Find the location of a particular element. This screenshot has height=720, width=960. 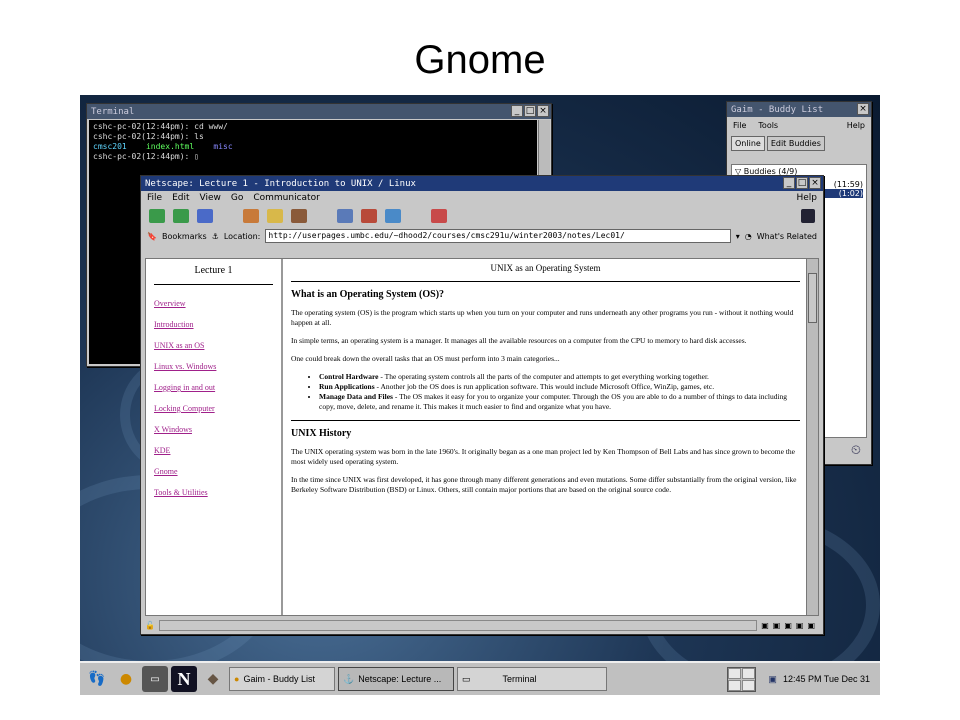

nav-link-logging: Logging in and out is located at coordinates (217, 387).